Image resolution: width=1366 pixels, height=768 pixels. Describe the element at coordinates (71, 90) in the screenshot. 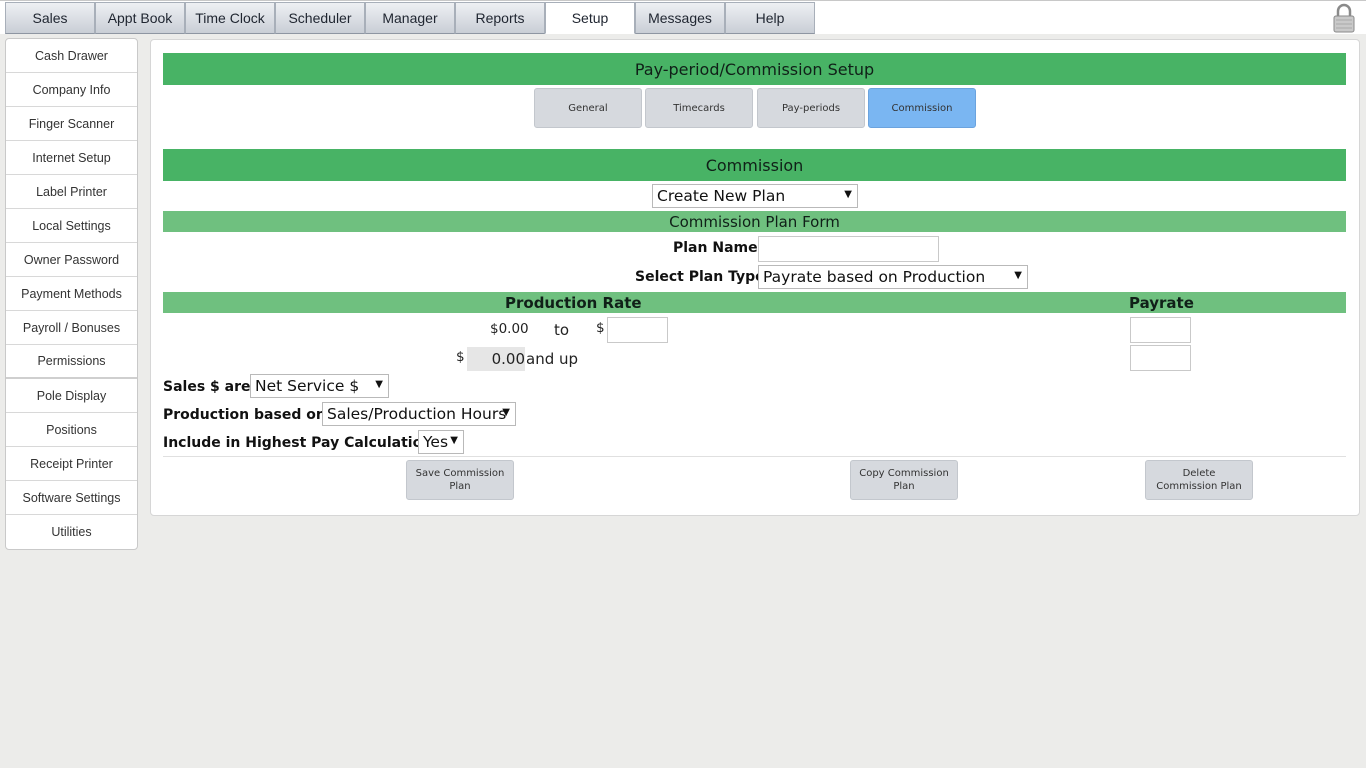

I see `sidebar-item-company-info: Company Info` at that location.